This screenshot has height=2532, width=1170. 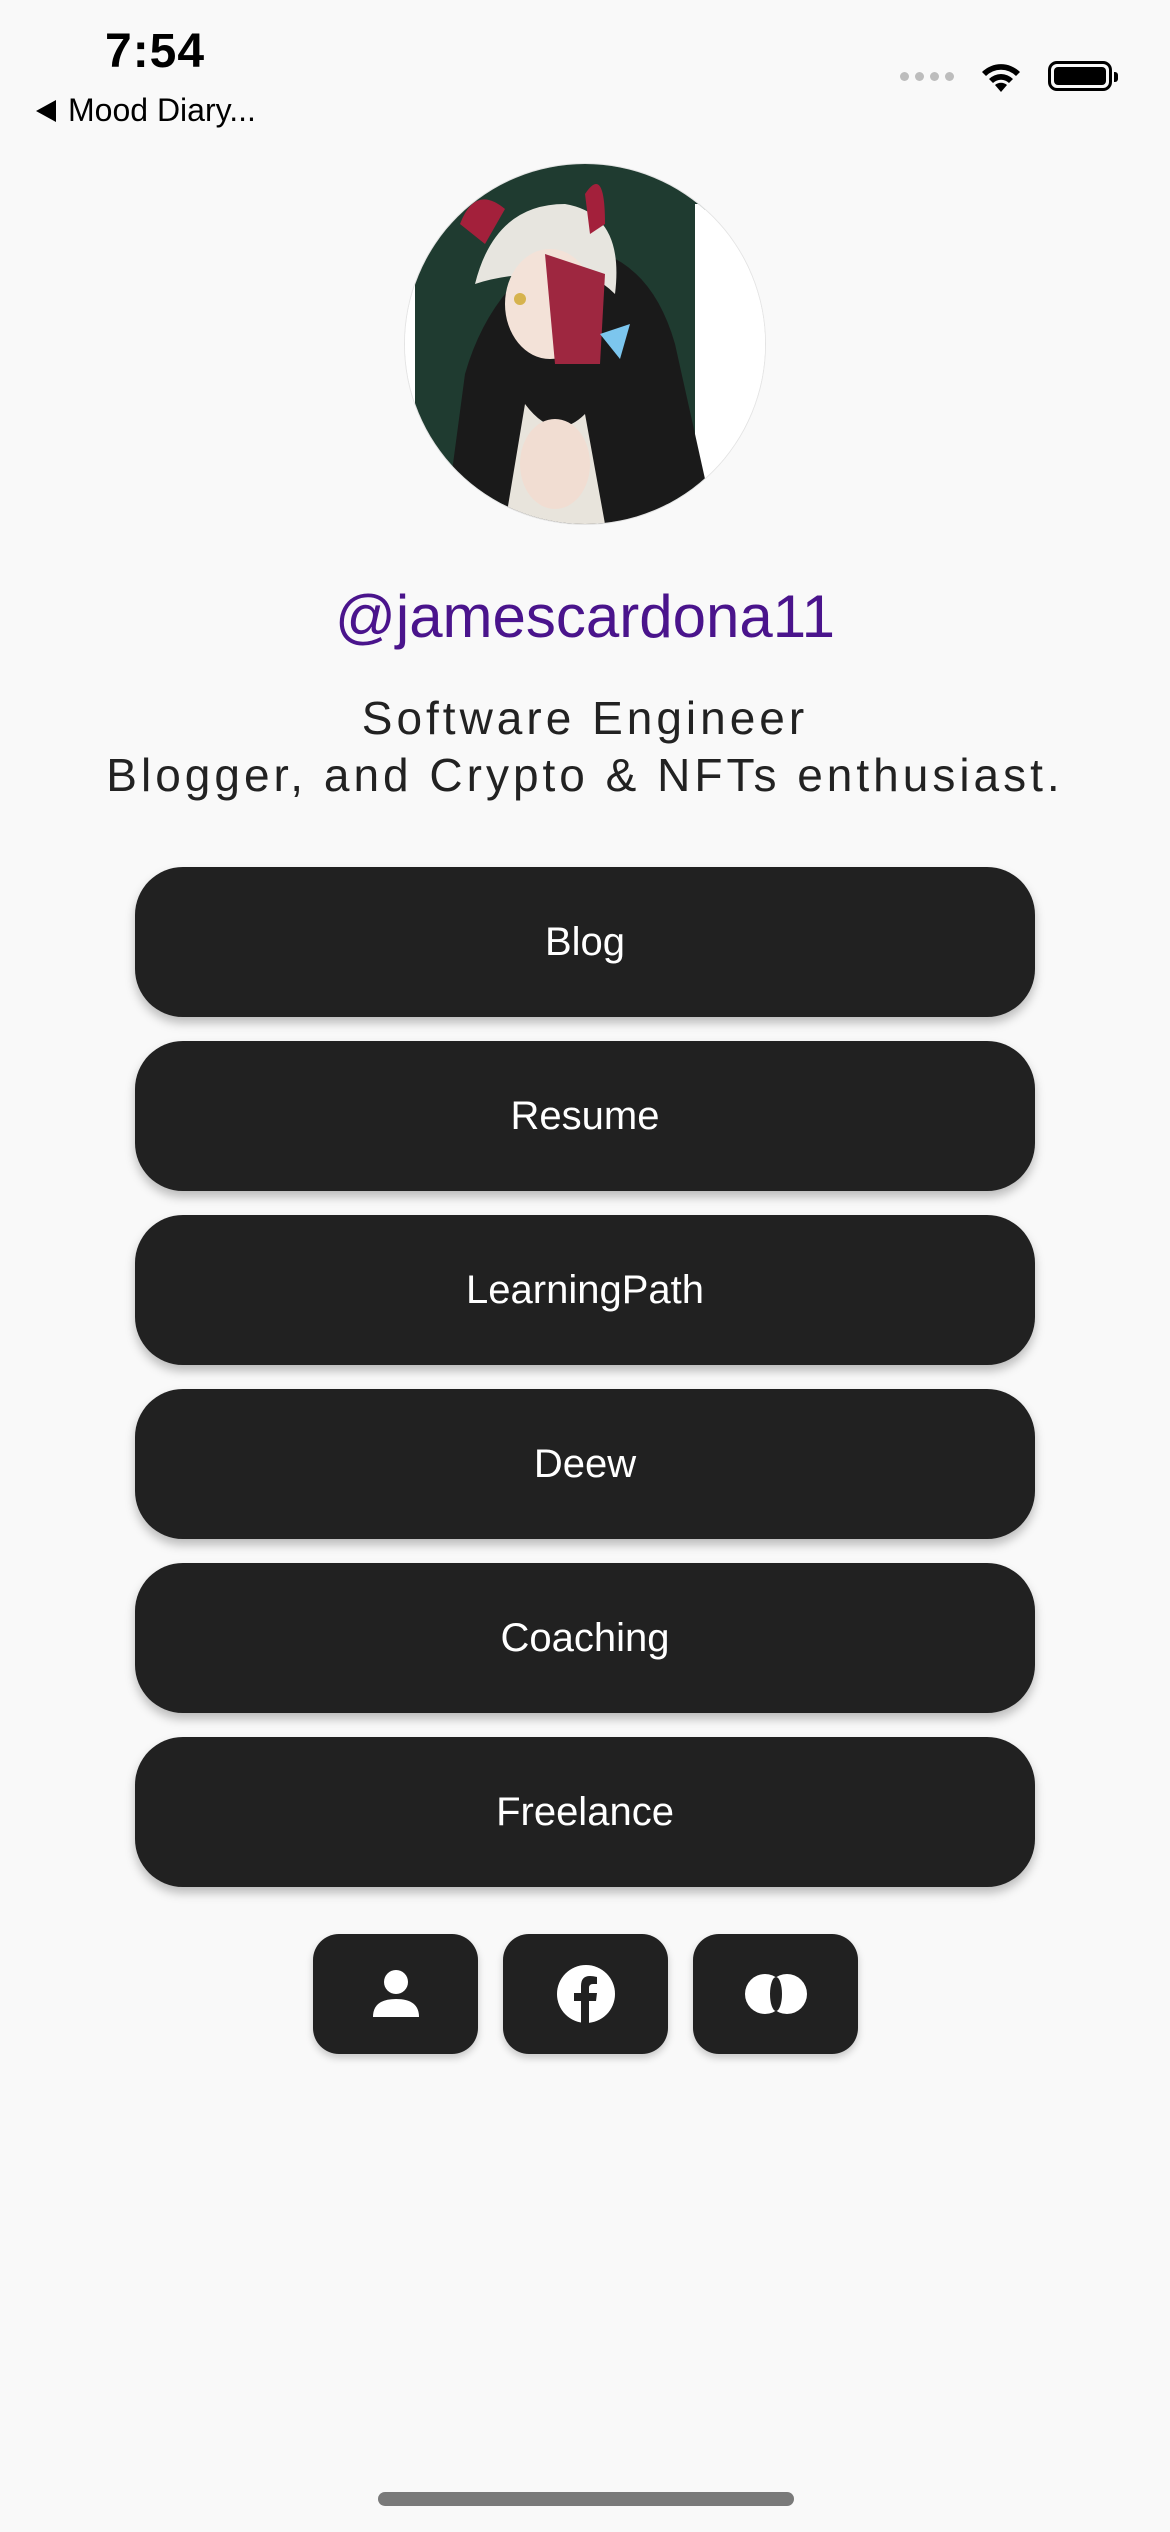 What do you see at coordinates (586, 2499) in the screenshot?
I see `home-indicator` at bounding box center [586, 2499].